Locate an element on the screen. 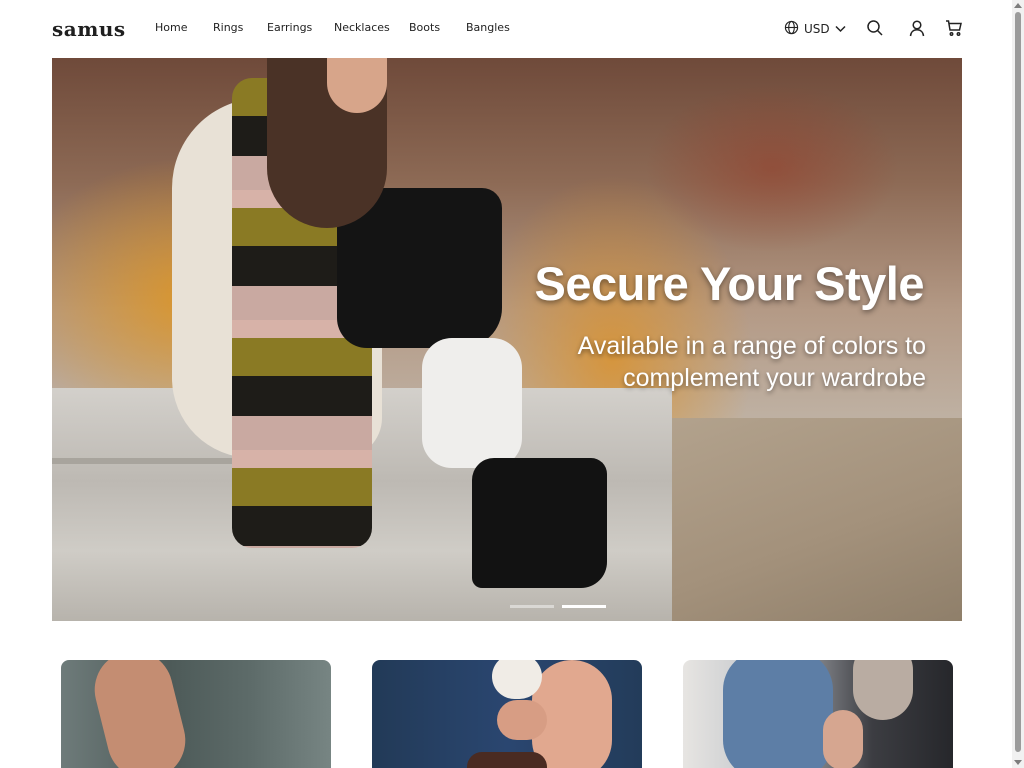  nav-home: Home is located at coordinates (171, 27).